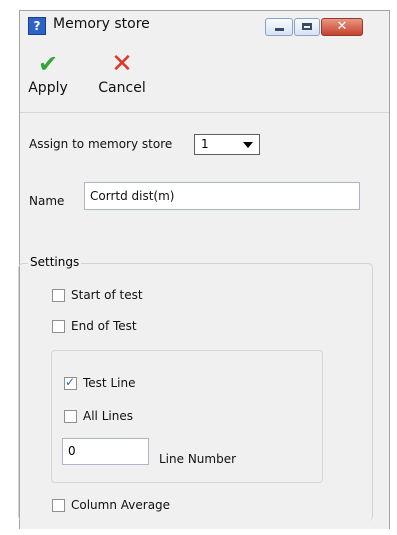 This screenshot has width=397, height=535. I want to click on end-of-test-checkbox, so click(58, 326).